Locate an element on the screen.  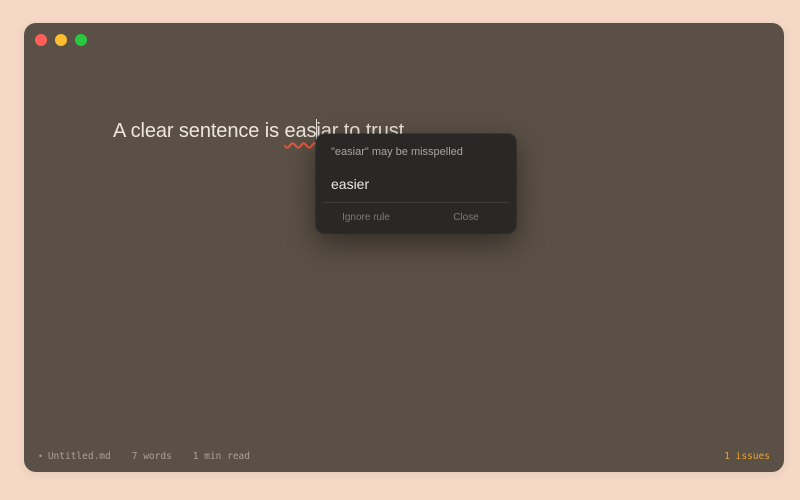
minimize-window-button is located at coordinates (61, 40).